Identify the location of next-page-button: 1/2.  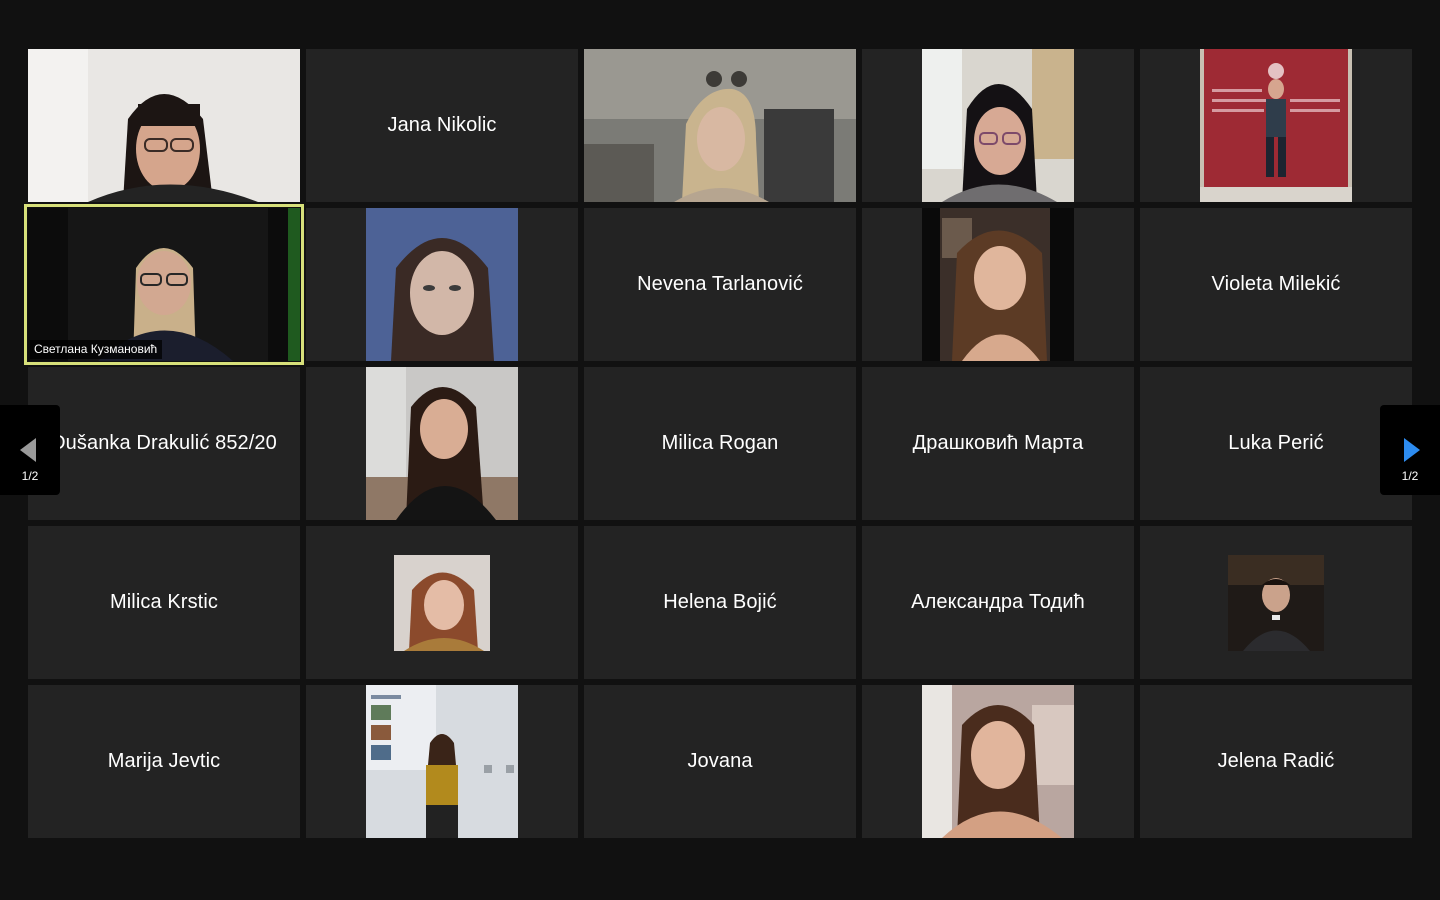
(1410, 450).